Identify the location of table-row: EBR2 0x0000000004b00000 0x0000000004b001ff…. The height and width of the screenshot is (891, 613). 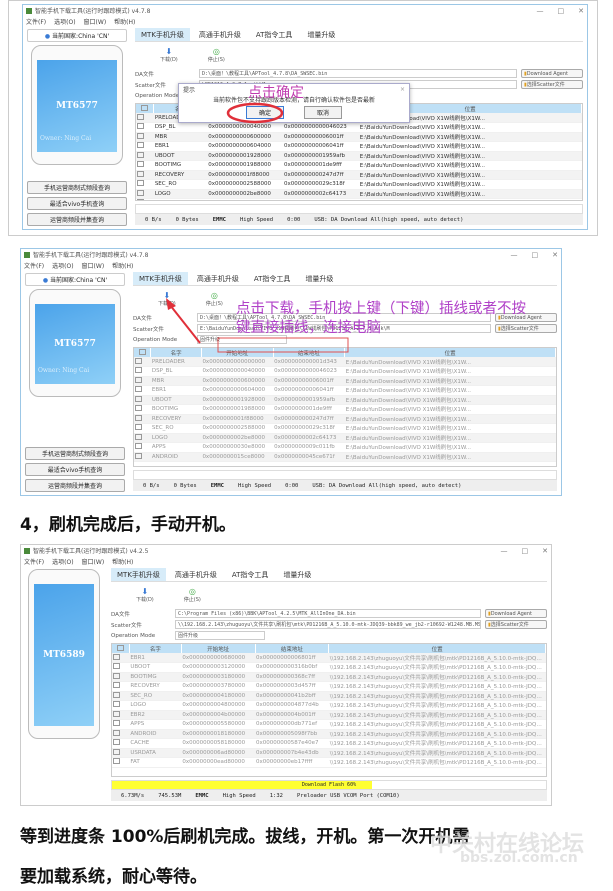
(329, 715).